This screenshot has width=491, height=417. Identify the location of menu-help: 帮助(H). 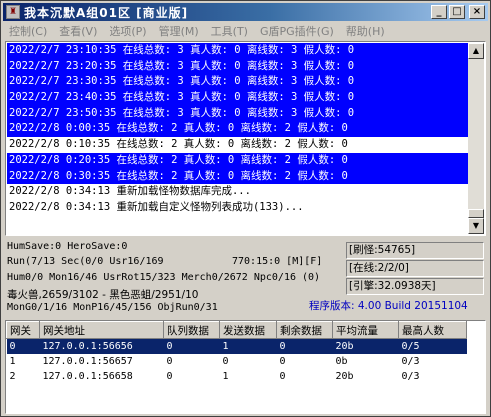
(365, 31).